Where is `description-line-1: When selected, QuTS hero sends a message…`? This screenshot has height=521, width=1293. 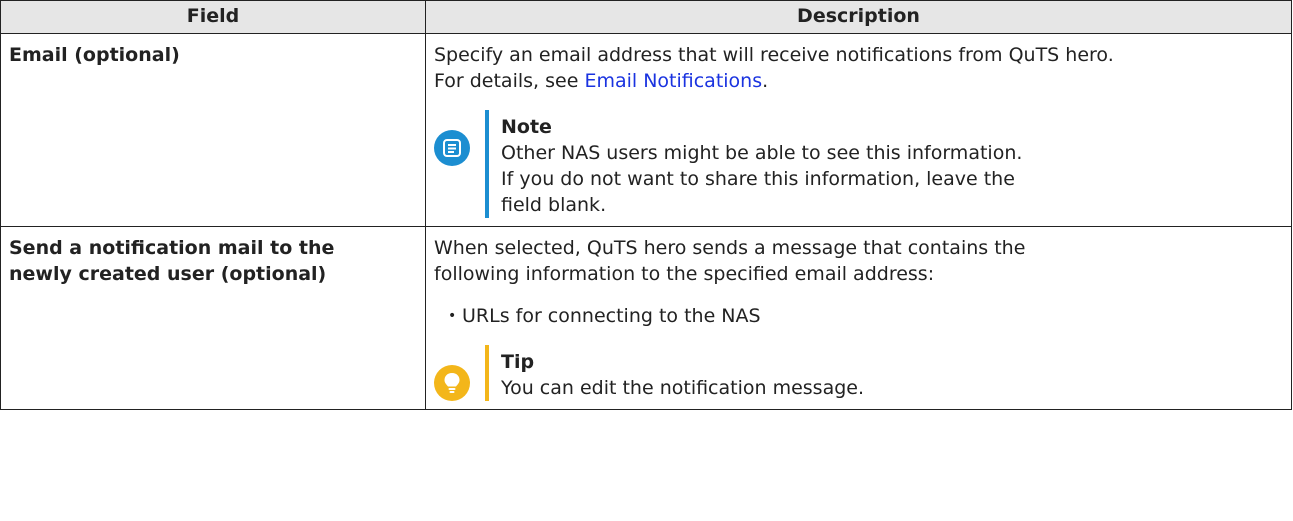 description-line-1: When selected, QuTS hero sends a message… is located at coordinates (730, 248).